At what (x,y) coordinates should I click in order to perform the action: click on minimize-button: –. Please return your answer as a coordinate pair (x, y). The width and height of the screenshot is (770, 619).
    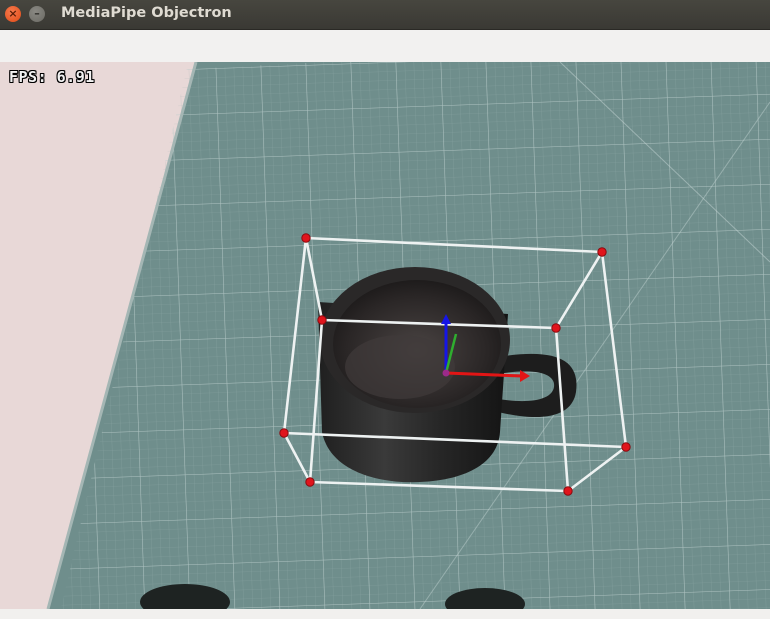
    Looking at the image, I should click on (37, 14).